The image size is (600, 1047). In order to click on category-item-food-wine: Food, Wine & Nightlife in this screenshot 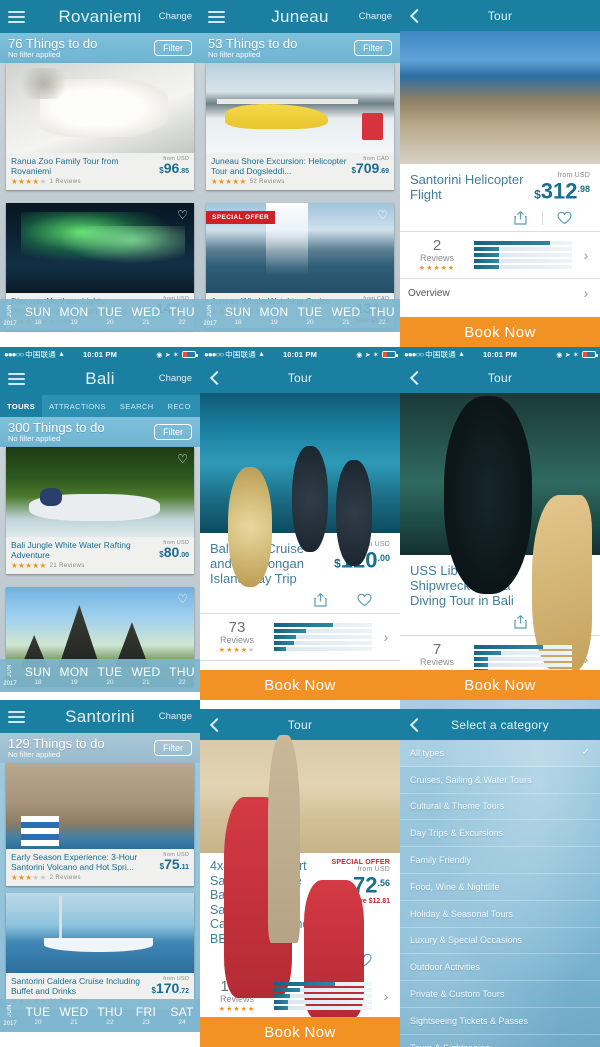, I will do `click(500, 887)`.